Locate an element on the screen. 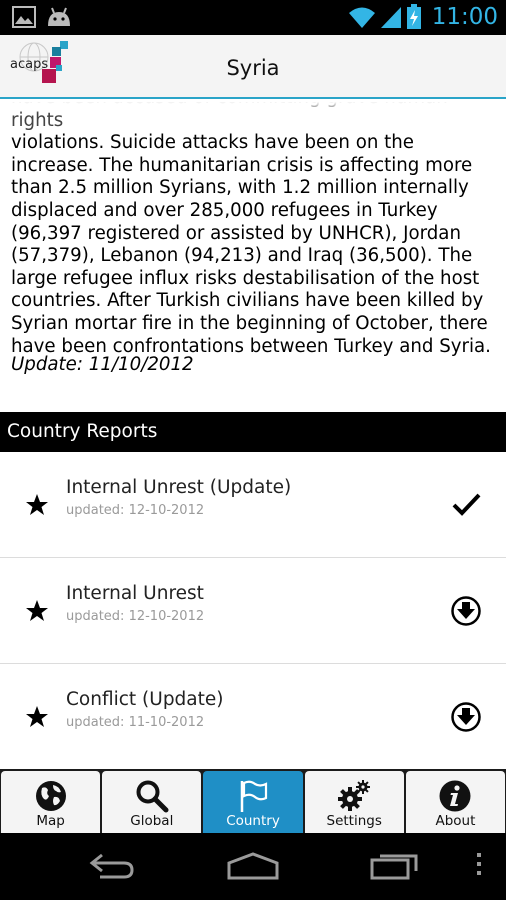  flag-icon is located at coordinates (254, 796).